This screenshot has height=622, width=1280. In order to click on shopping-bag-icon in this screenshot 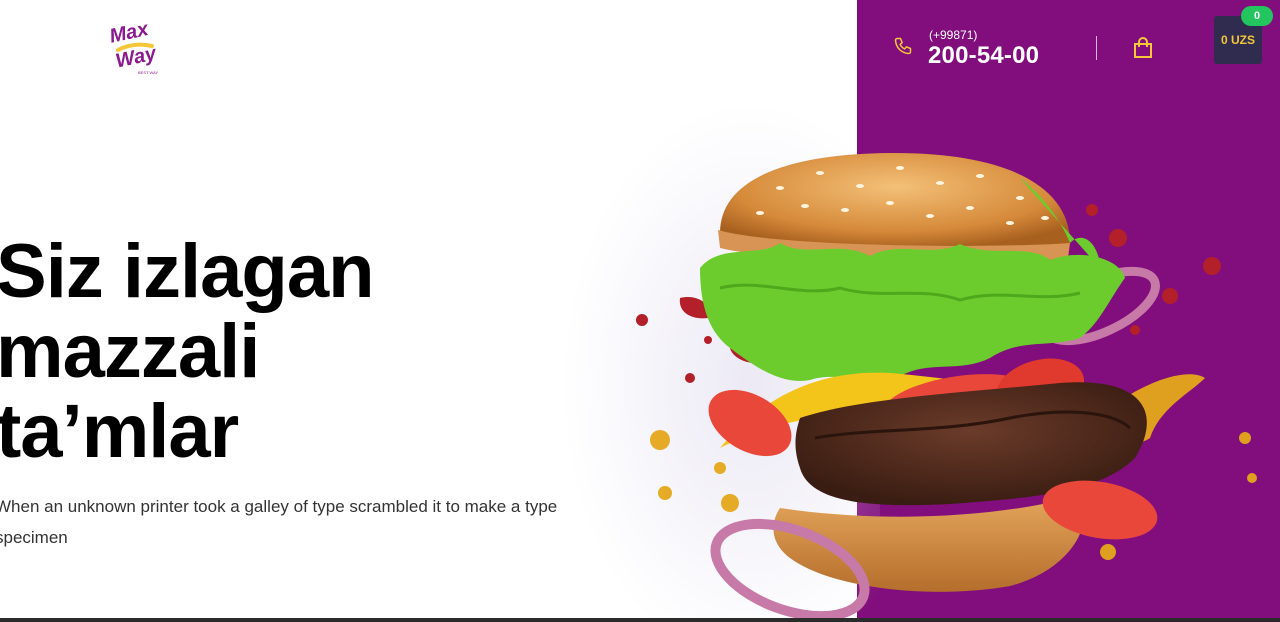, I will do `click(1143, 48)`.